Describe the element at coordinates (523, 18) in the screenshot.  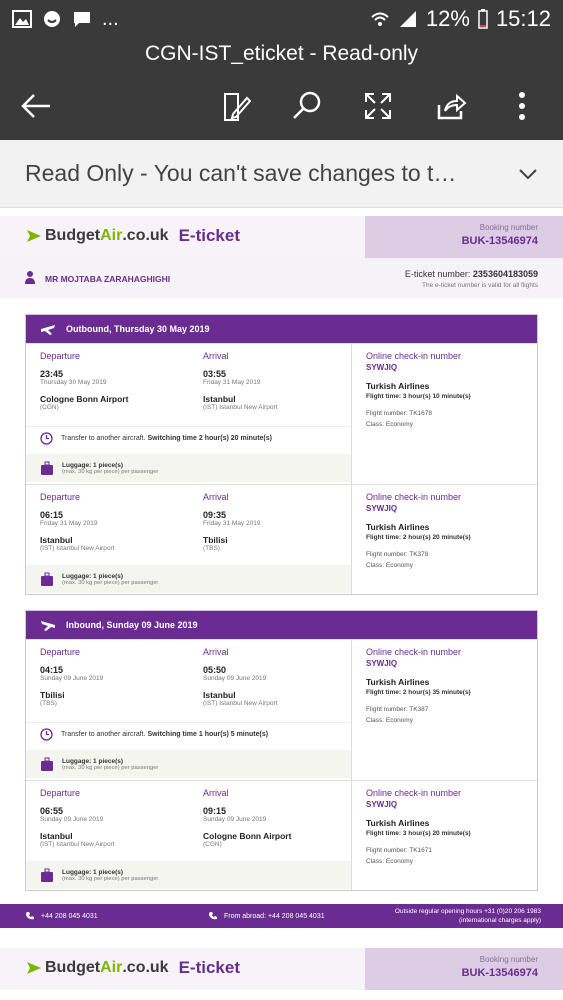
I see `clock: 15:12` at that location.